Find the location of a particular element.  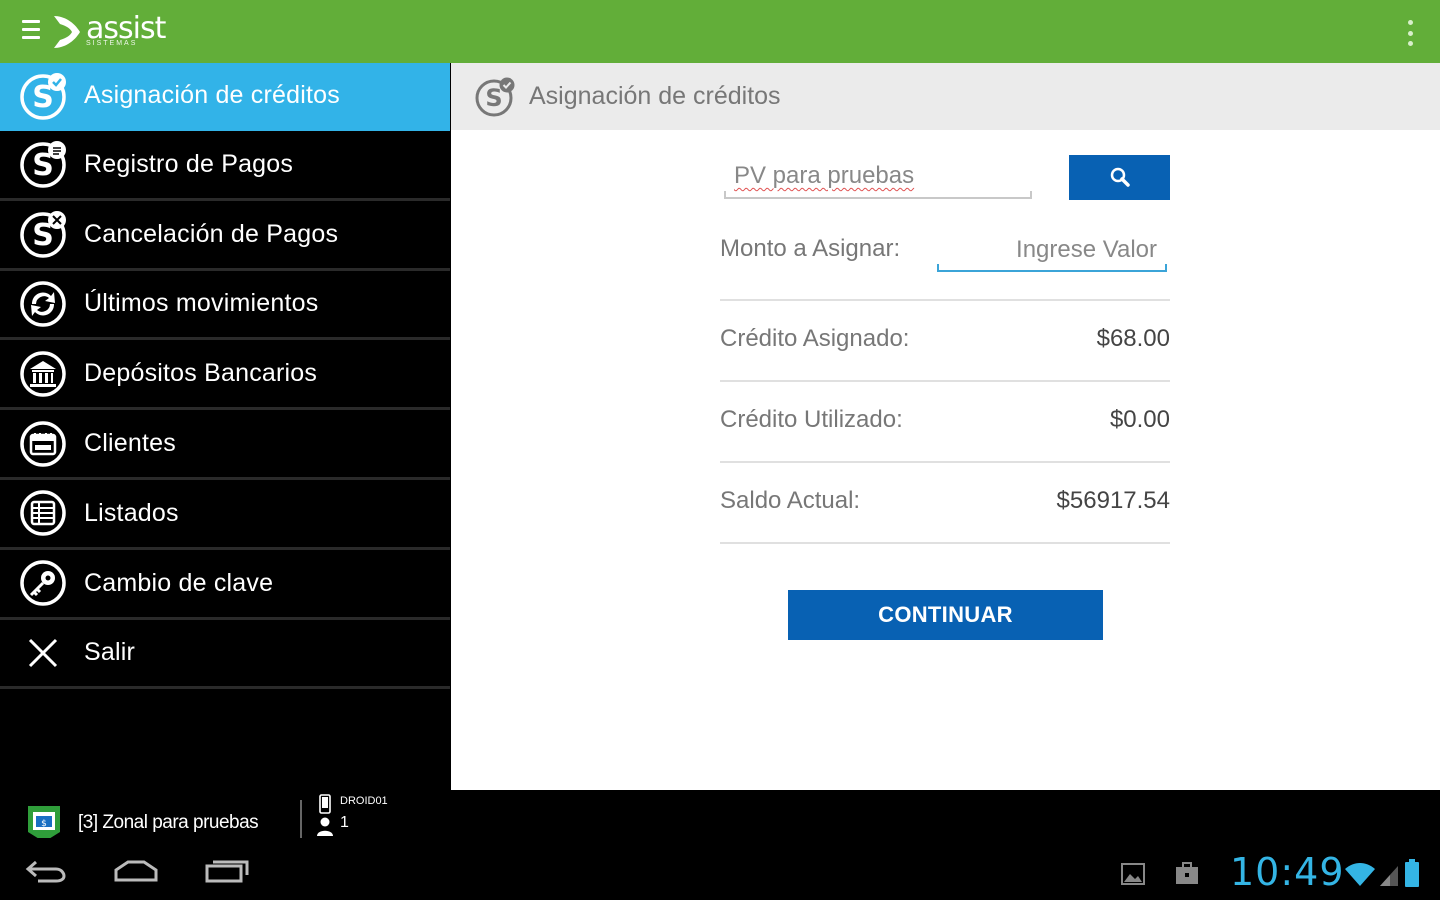

payment-register-icon: S is located at coordinates (43, 165).